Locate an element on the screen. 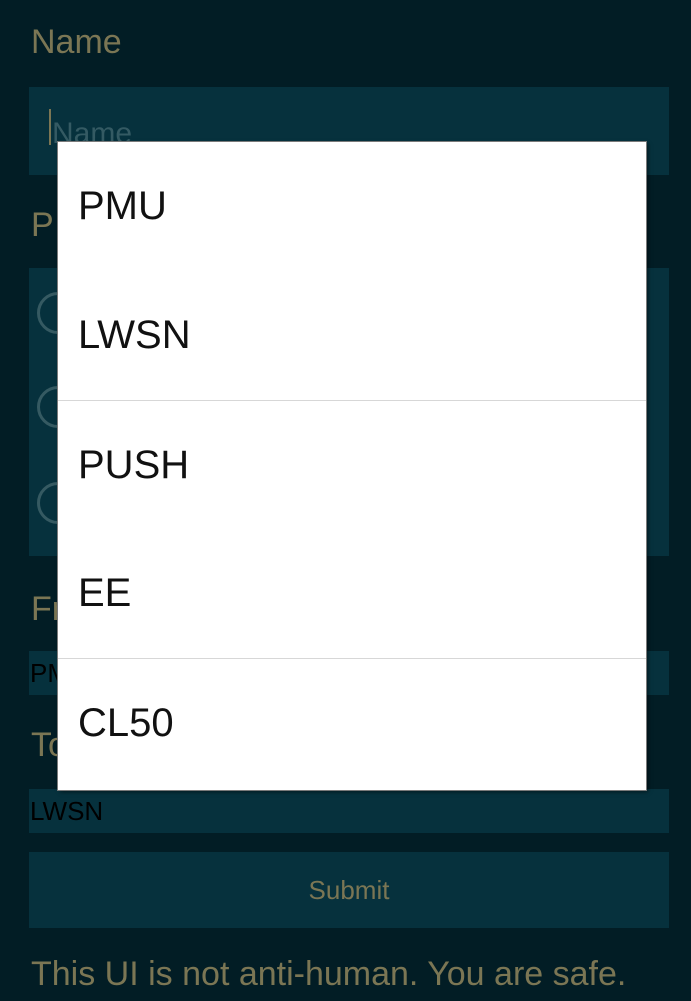  text-caret is located at coordinates (50, 127).